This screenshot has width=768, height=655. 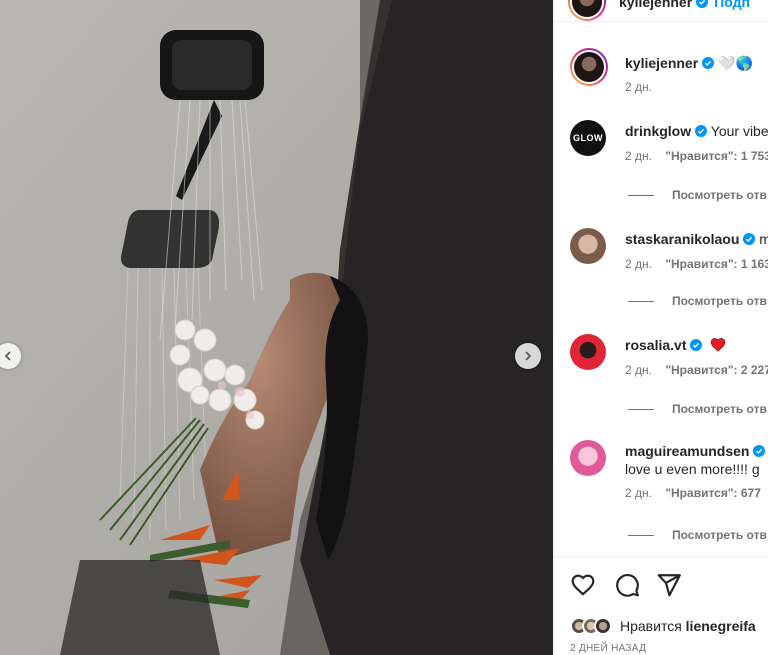 What do you see at coordinates (739, 131) in the screenshot?
I see `comment-text: Your vibe` at bounding box center [739, 131].